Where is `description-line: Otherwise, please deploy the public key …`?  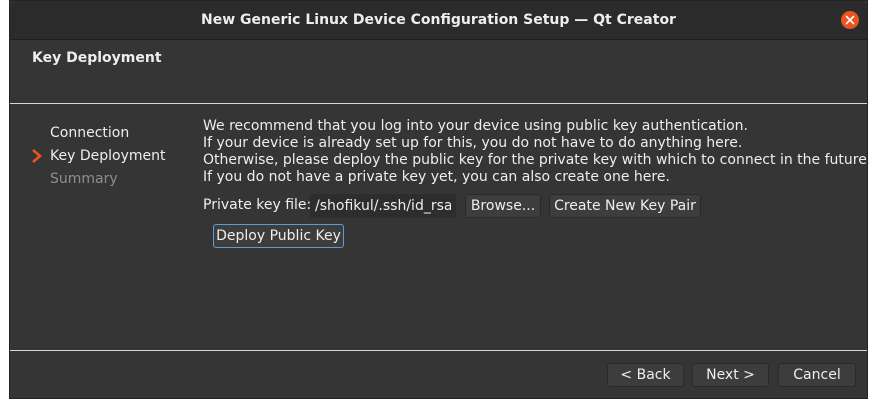 description-line: Otherwise, please deploy the public key … is located at coordinates (537, 160).